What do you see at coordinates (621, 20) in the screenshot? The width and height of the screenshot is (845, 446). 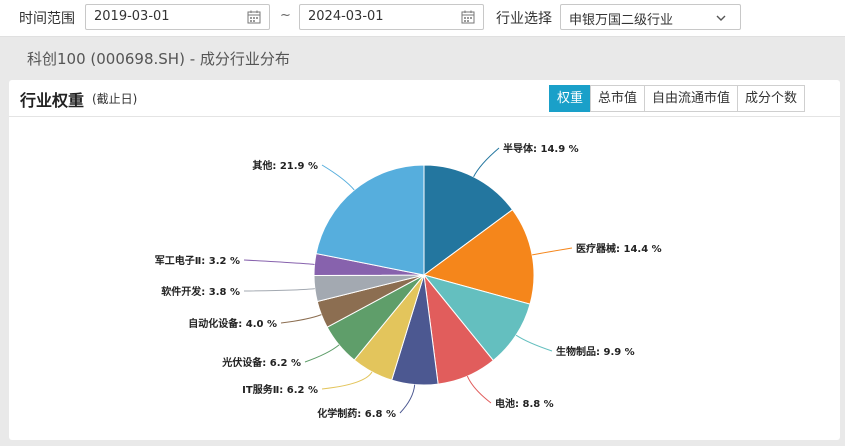 I see `industry-select-value: 申银万国二级行业` at bounding box center [621, 20].